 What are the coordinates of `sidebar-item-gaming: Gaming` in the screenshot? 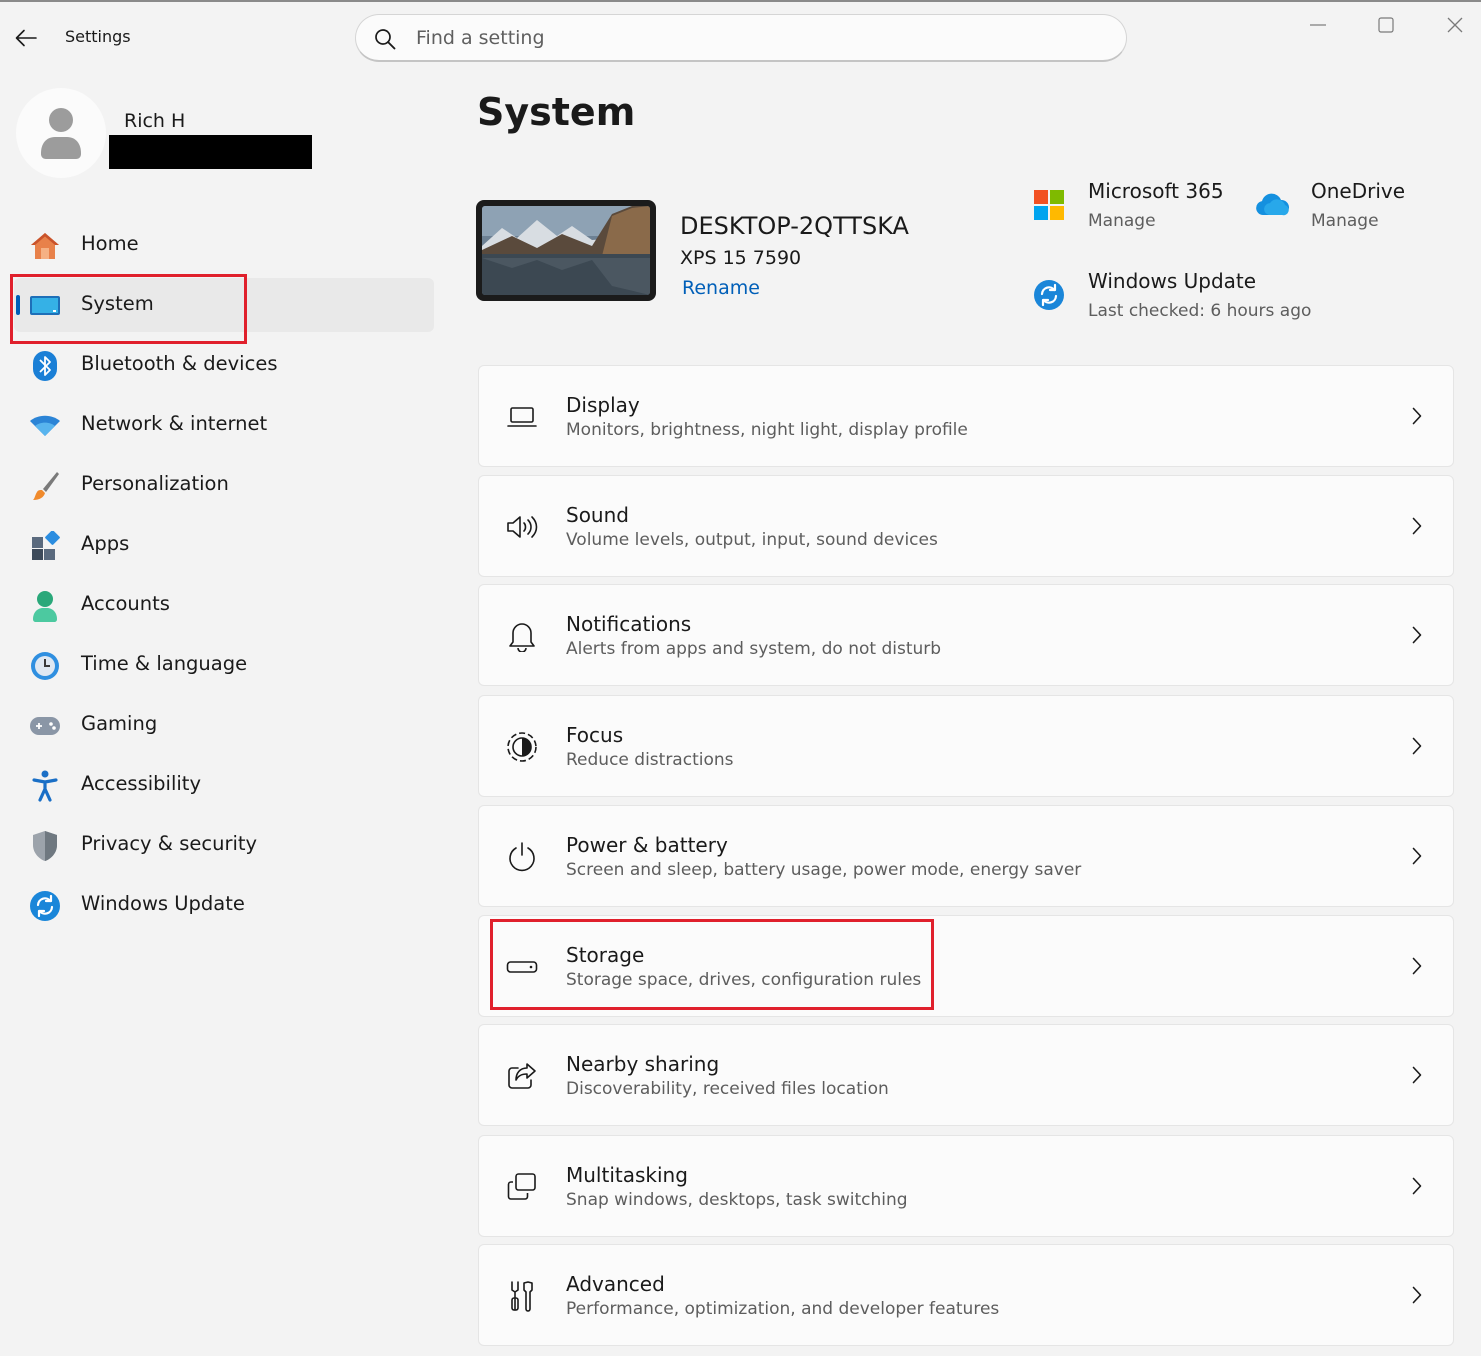 It's located at (224, 725).